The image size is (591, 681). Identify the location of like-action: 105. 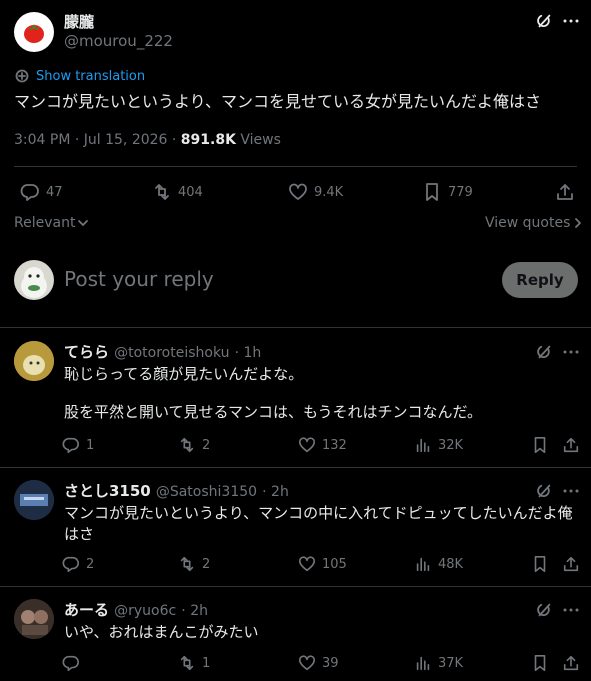
(322, 564).